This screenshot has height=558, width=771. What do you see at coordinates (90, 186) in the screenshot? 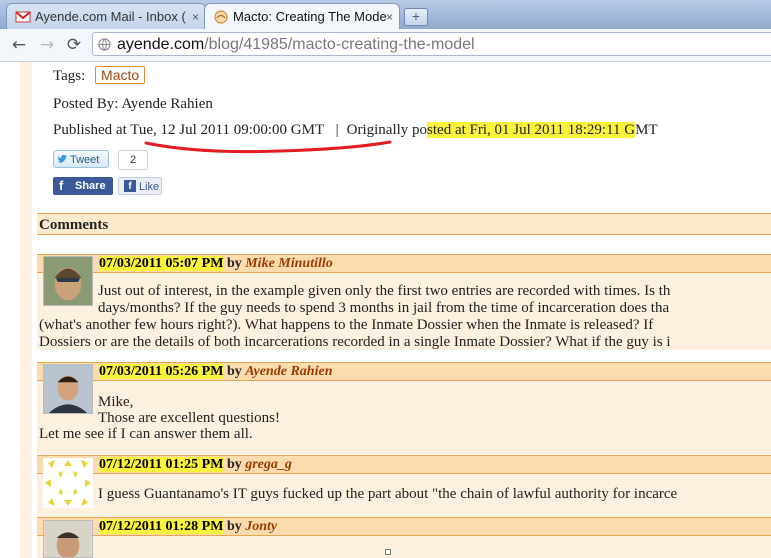
I see `share-label: Share` at bounding box center [90, 186].